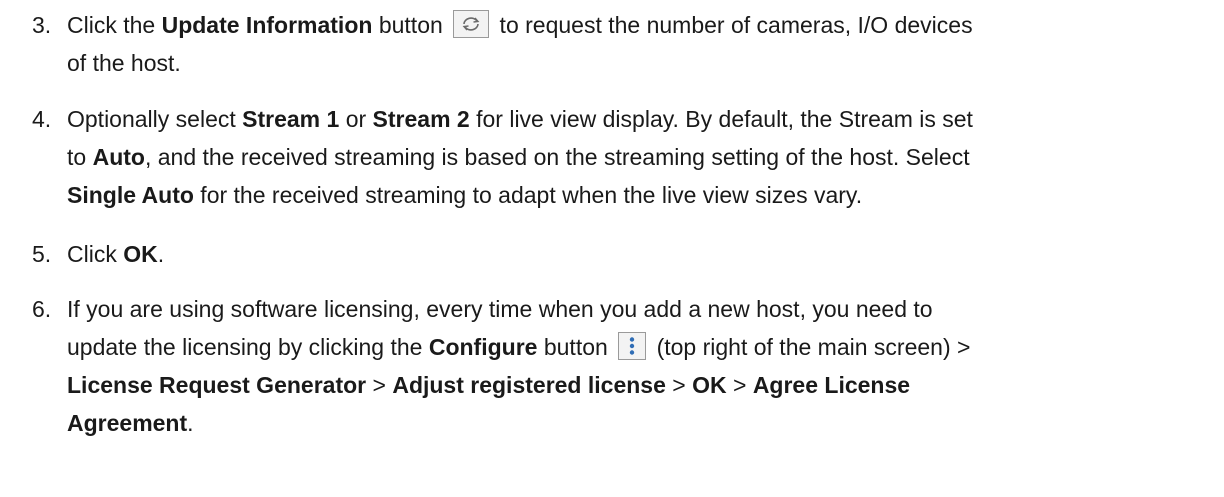 This screenshot has width=1224, height=497. I want to click on text-segment: Optionally select, so click(155, 119).